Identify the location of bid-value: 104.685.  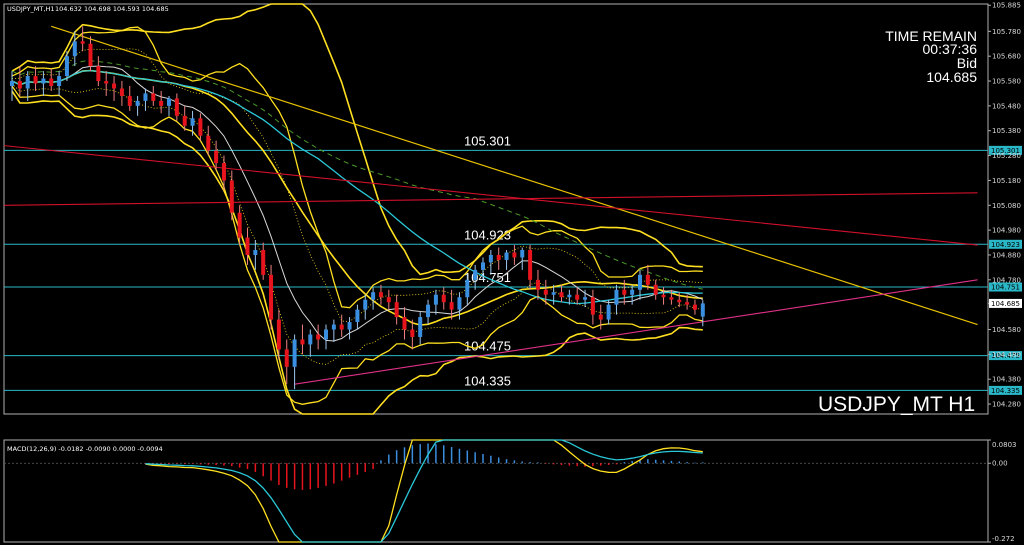
(951, 77).